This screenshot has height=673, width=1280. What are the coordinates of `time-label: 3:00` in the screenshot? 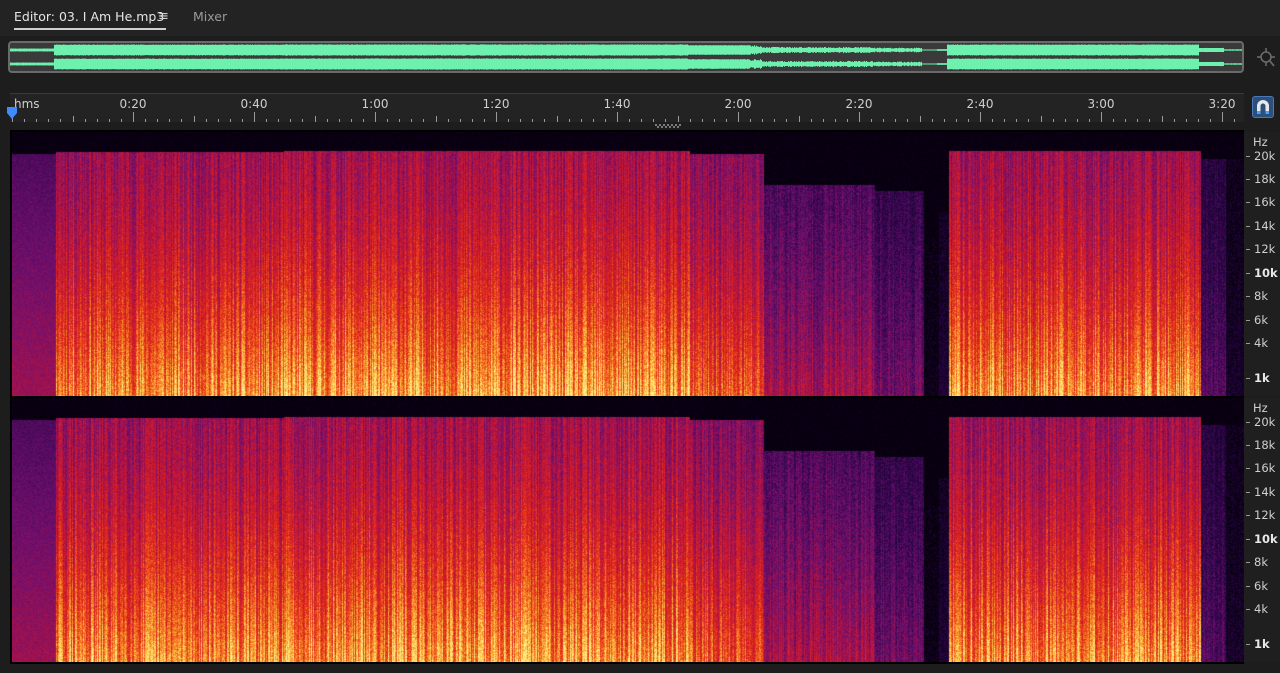 It's located at (1101, 104).